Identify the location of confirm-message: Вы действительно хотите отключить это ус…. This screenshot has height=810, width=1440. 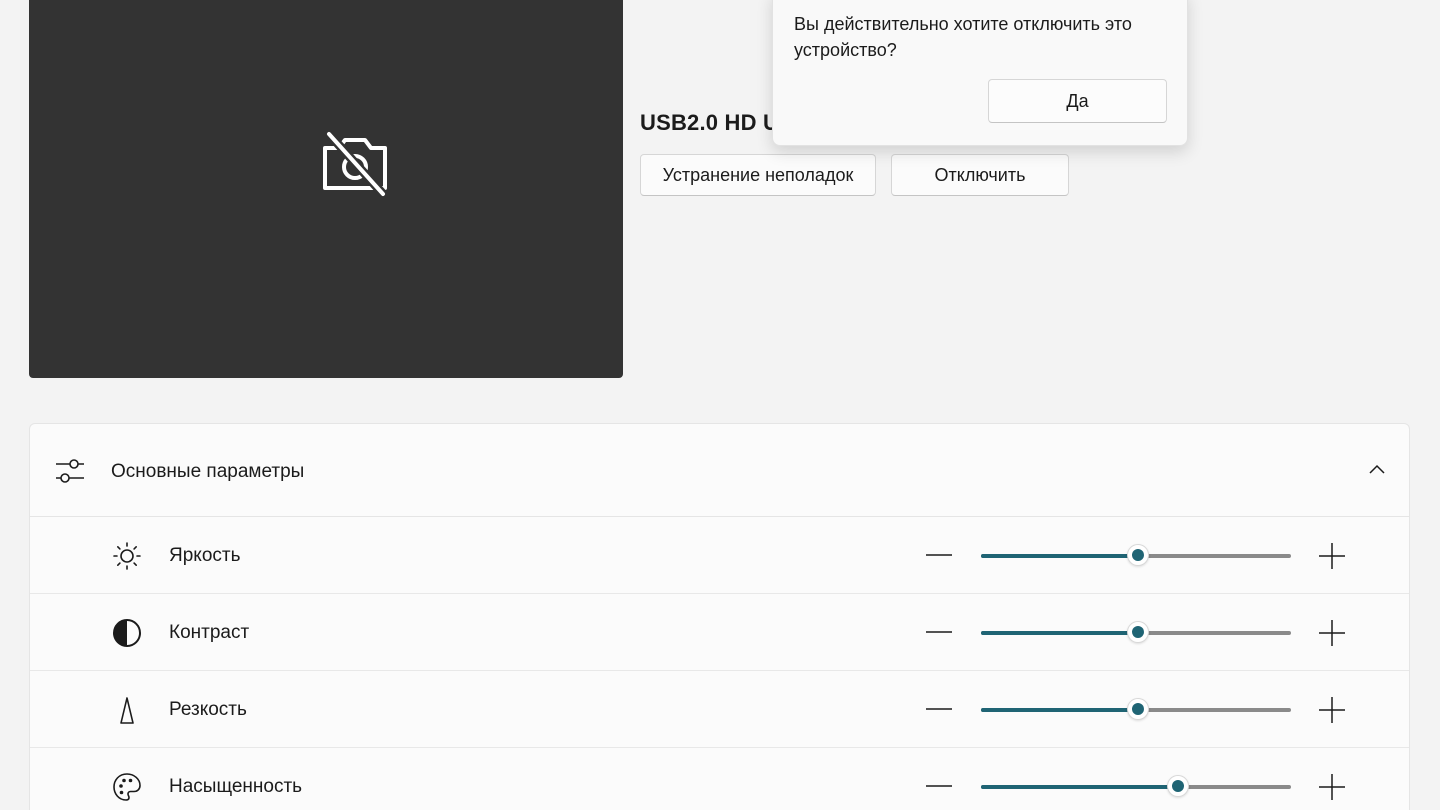
(963, 37).